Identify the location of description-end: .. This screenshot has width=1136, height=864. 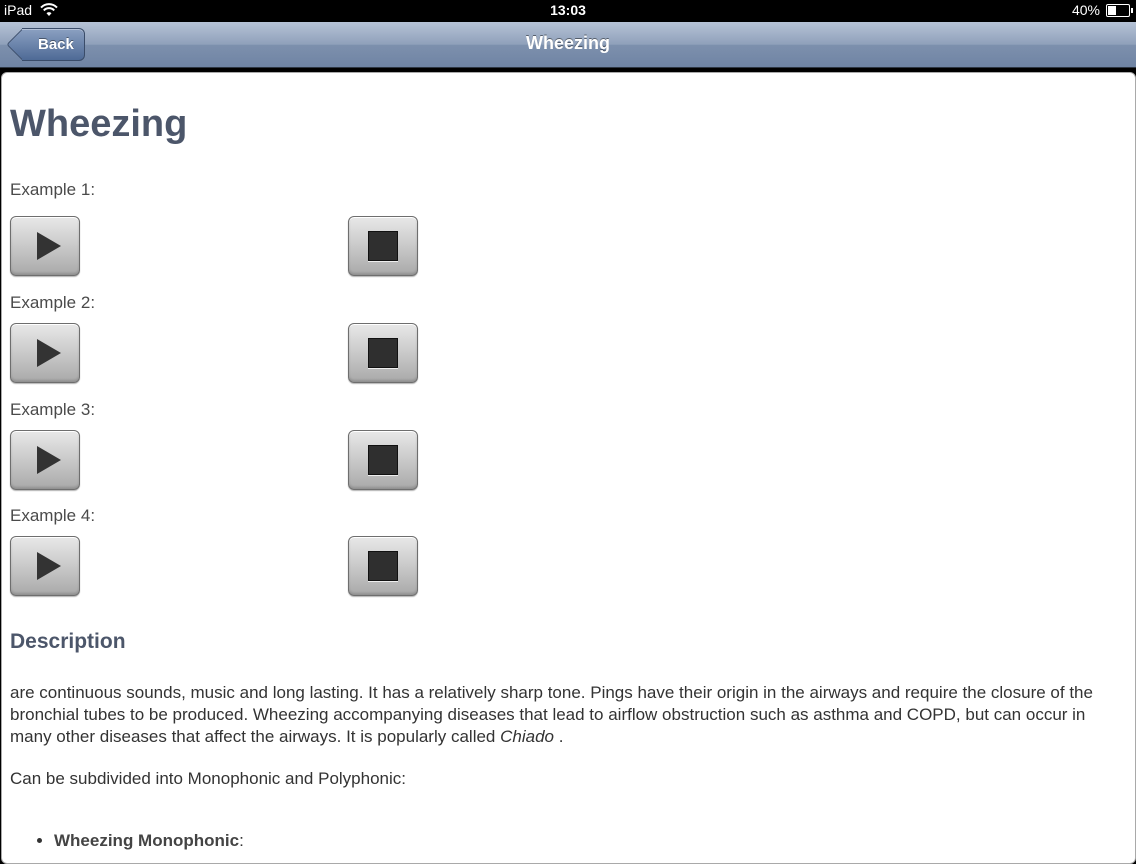
(559, 736).